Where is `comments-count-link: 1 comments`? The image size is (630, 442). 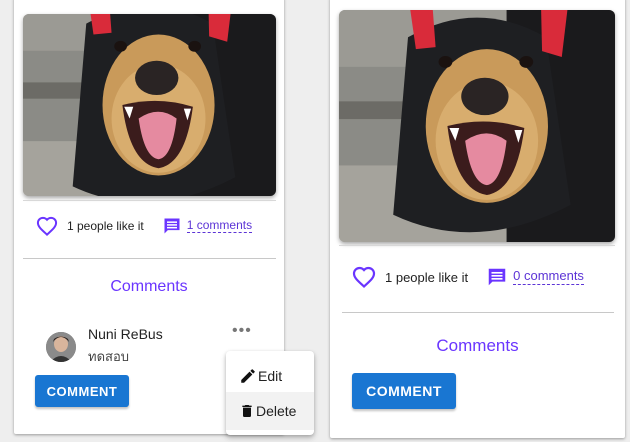 comments-count-link: 1 comments is located at coordinates (219, 226).